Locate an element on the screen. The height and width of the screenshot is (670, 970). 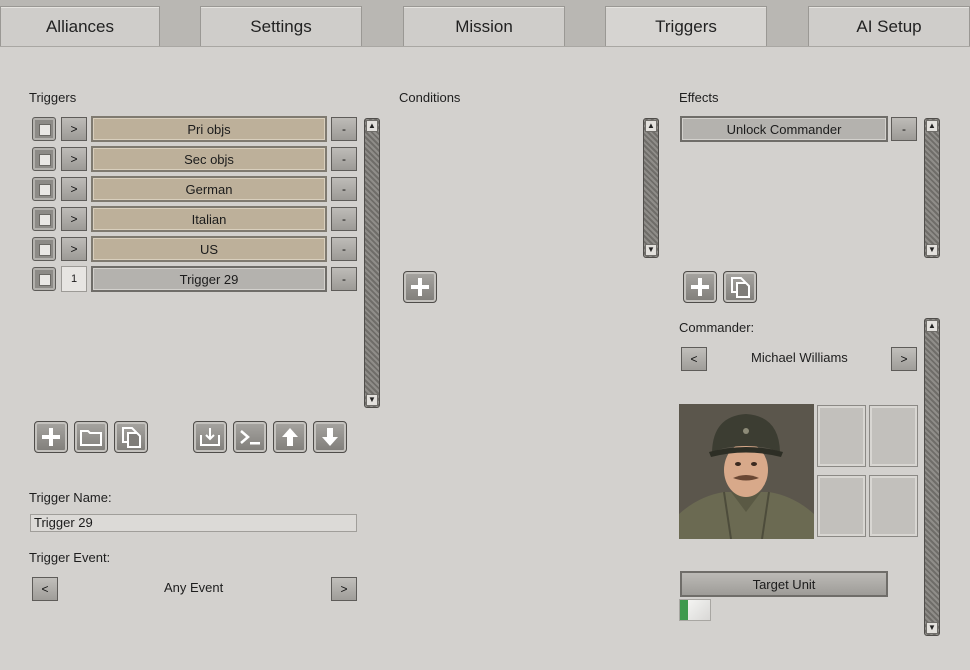
import-icon is located at coordinates (210, 437).